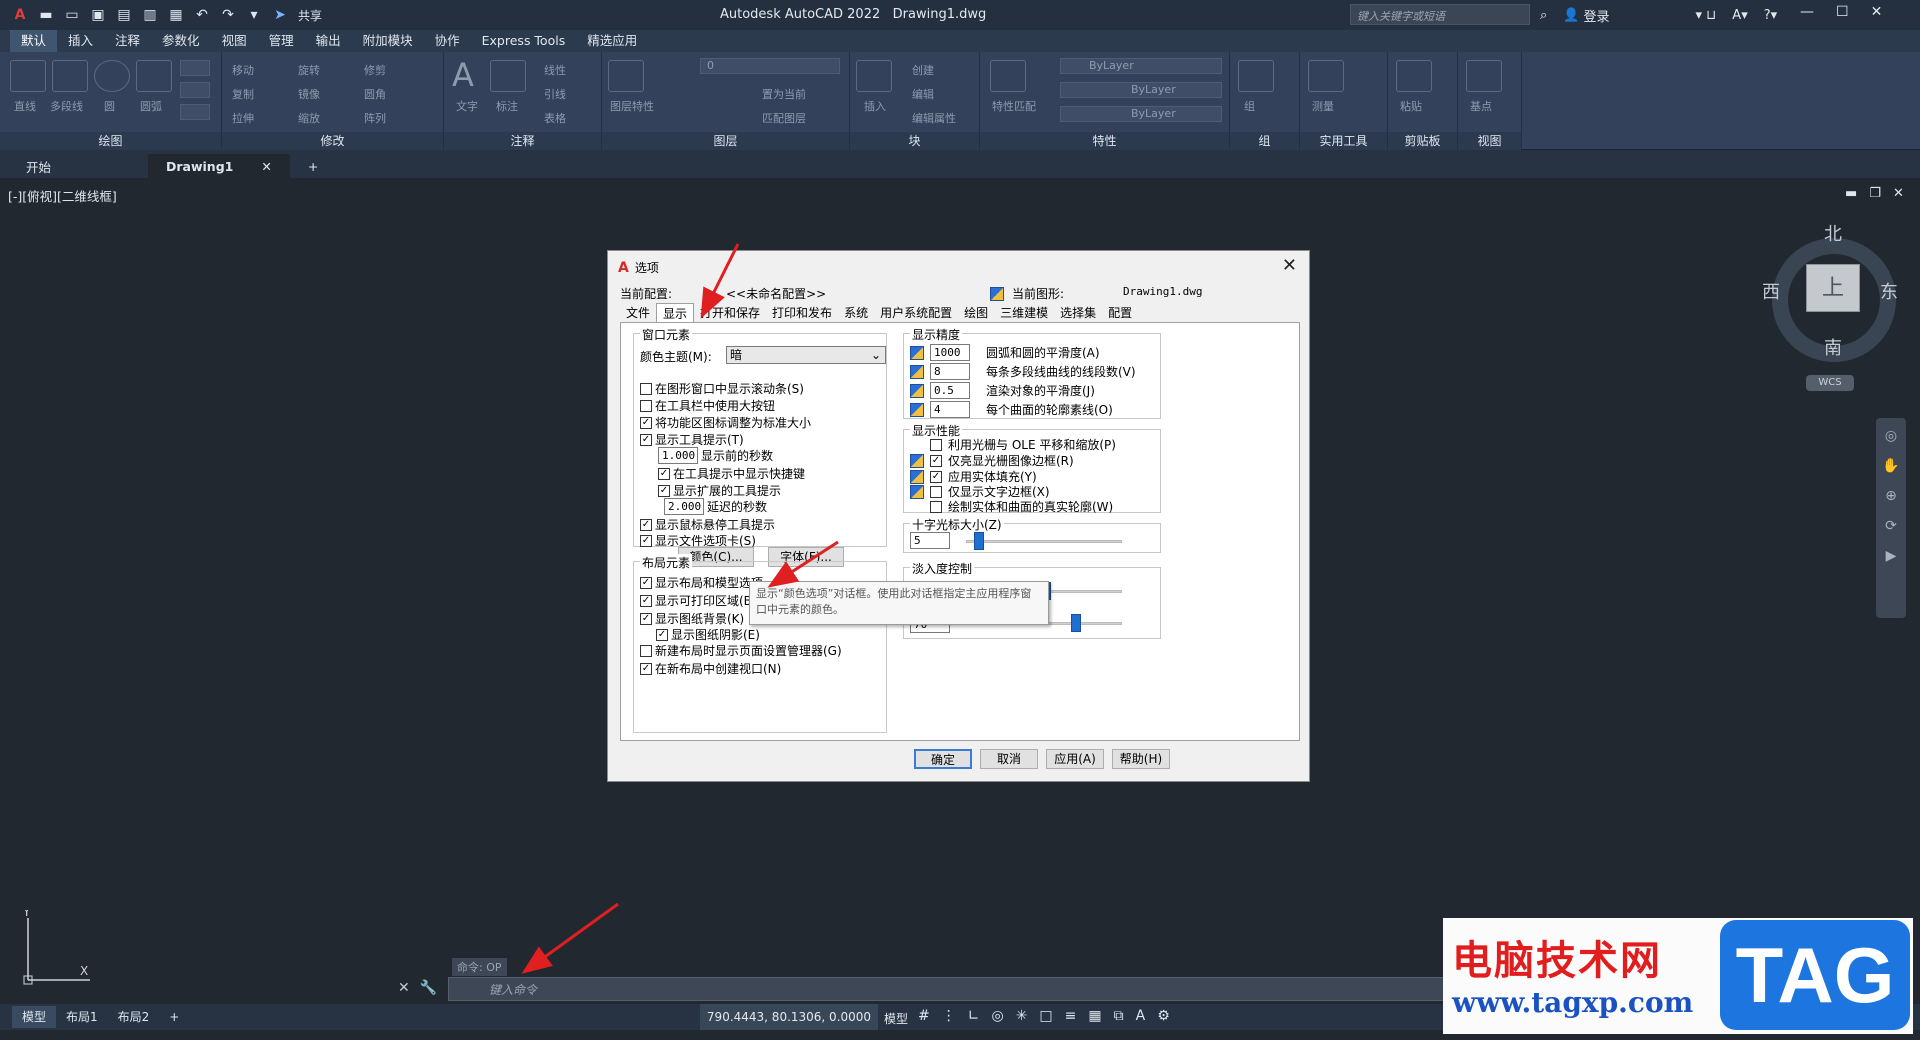  I want to click on arrow-to-colors-button, so click(803, 564).